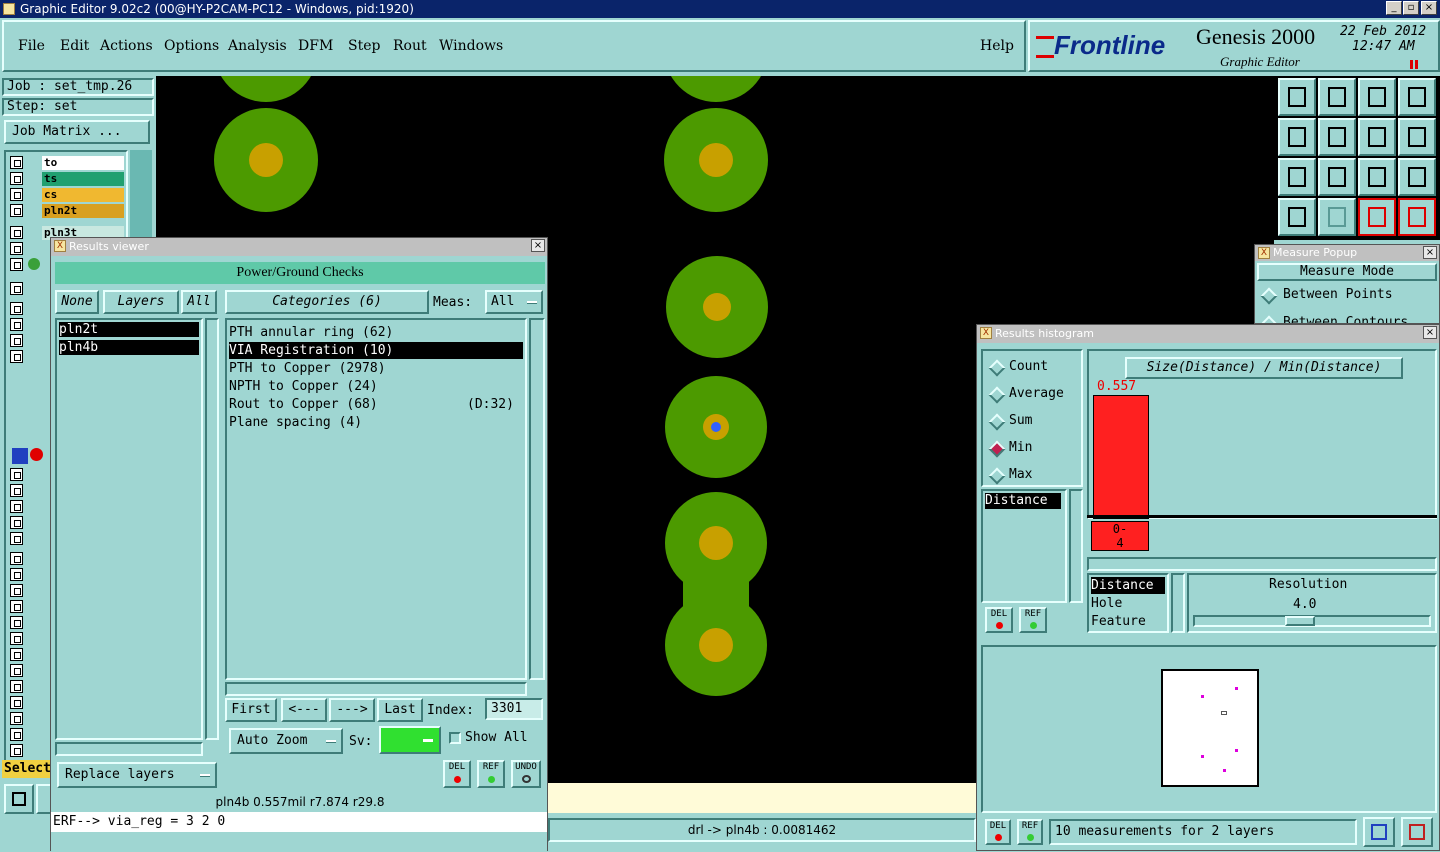 The height and width of the screenshot is (852, 1440). I want to click on close-button: ×, so click(1429, 8).